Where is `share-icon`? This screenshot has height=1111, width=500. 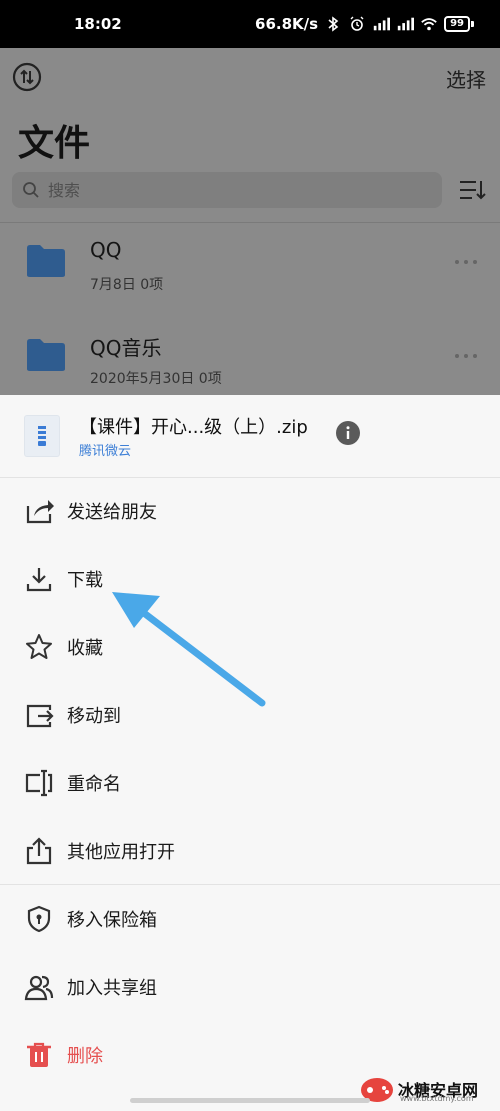 share-icon is located at coordinates (40, 512).